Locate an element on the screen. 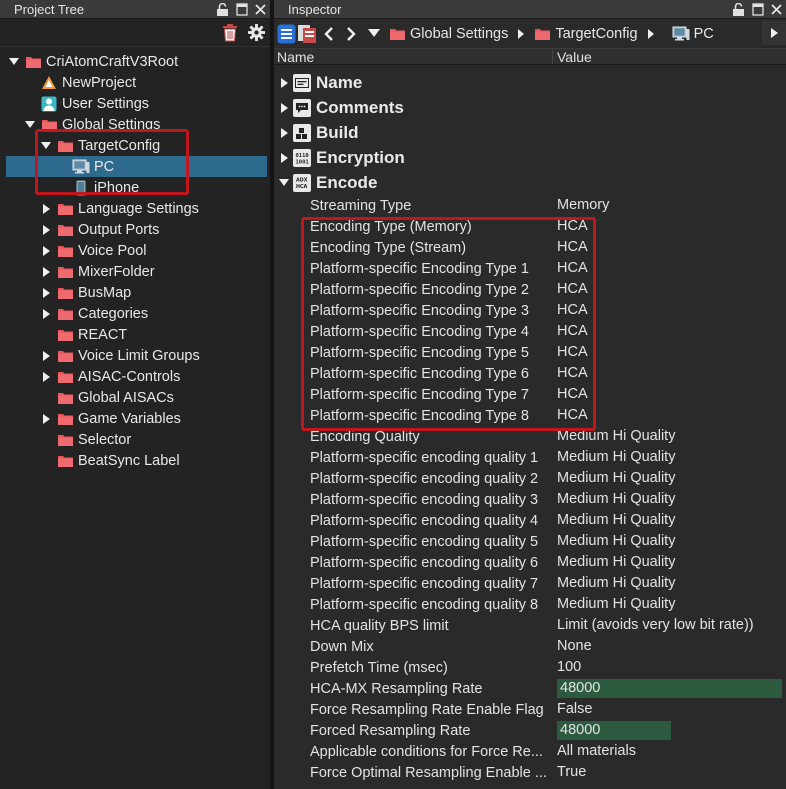 The width and height of the screenshot is (786, 789). property-value: True is located at coordinates (671, 772).